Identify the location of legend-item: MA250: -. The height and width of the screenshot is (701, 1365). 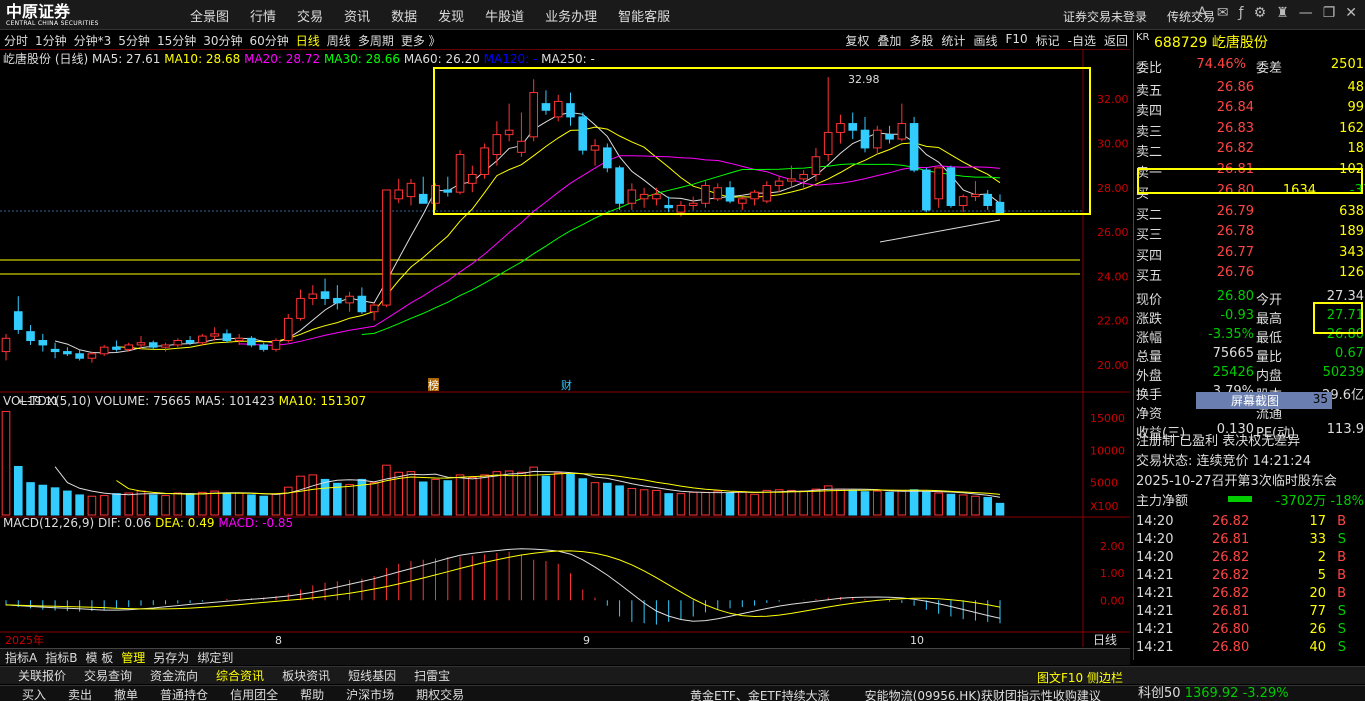
(568, 59).